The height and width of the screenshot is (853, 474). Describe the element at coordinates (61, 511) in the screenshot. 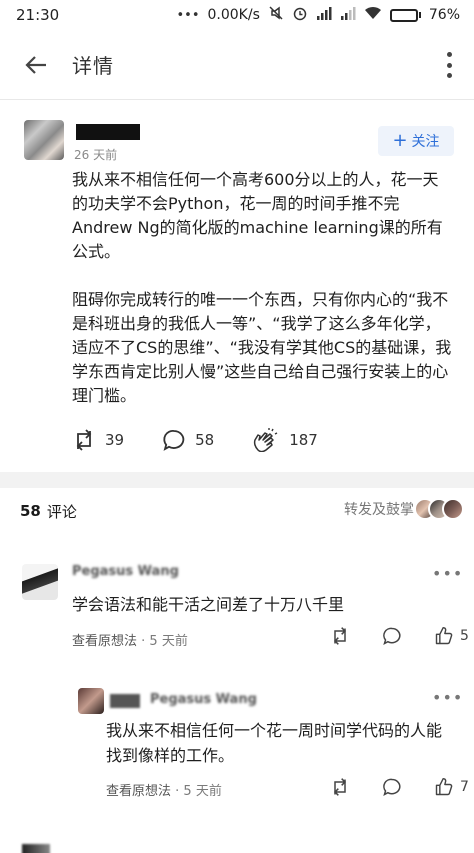

I see `comments-label: 评论` at that location.